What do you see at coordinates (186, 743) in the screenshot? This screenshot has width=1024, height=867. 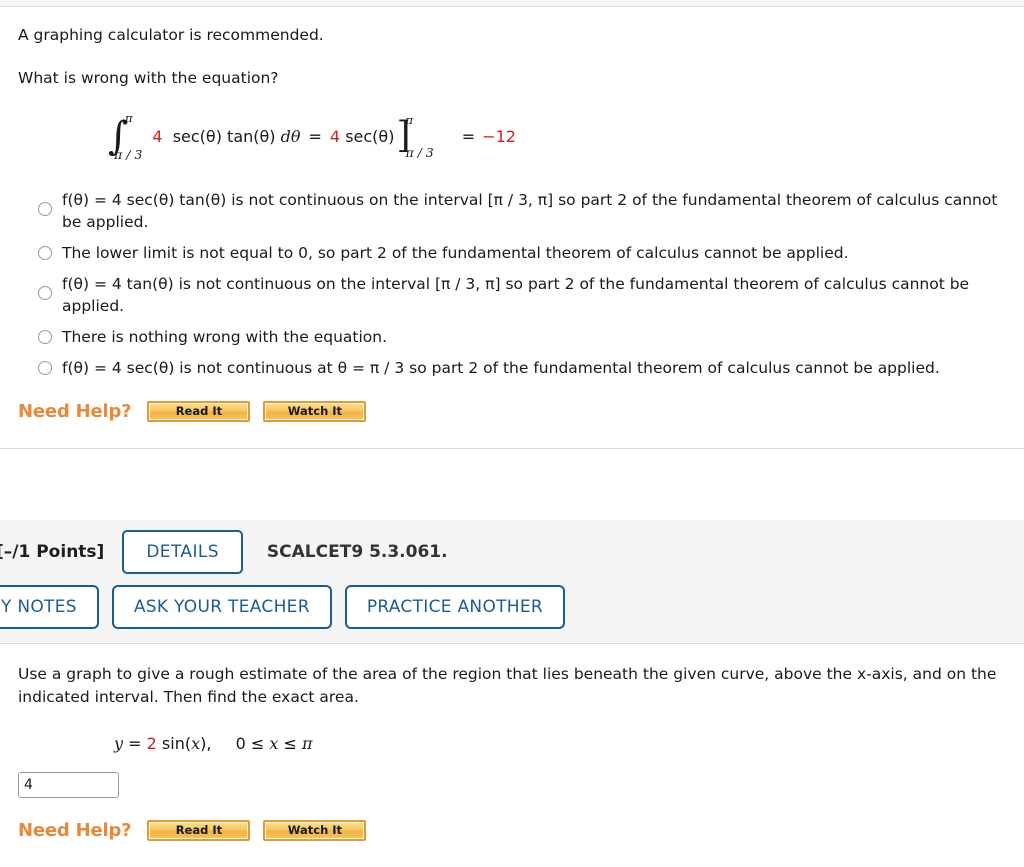 I see `q2-equation-function: sin(x),` at bounding box center [186, 743].